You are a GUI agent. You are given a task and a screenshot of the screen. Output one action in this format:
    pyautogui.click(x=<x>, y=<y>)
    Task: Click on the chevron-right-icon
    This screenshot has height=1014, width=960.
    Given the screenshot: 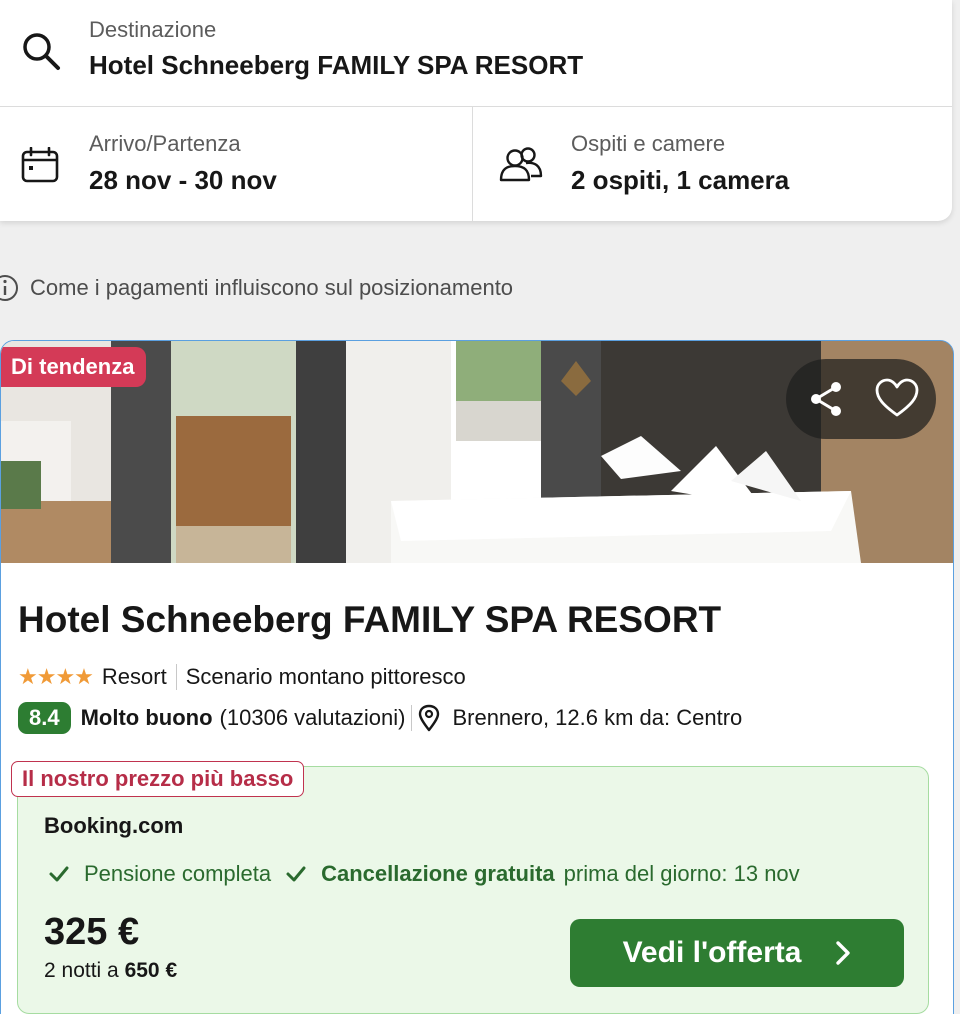 What is the action you would take?
    pyautogui.click(x=843, y=953)
    